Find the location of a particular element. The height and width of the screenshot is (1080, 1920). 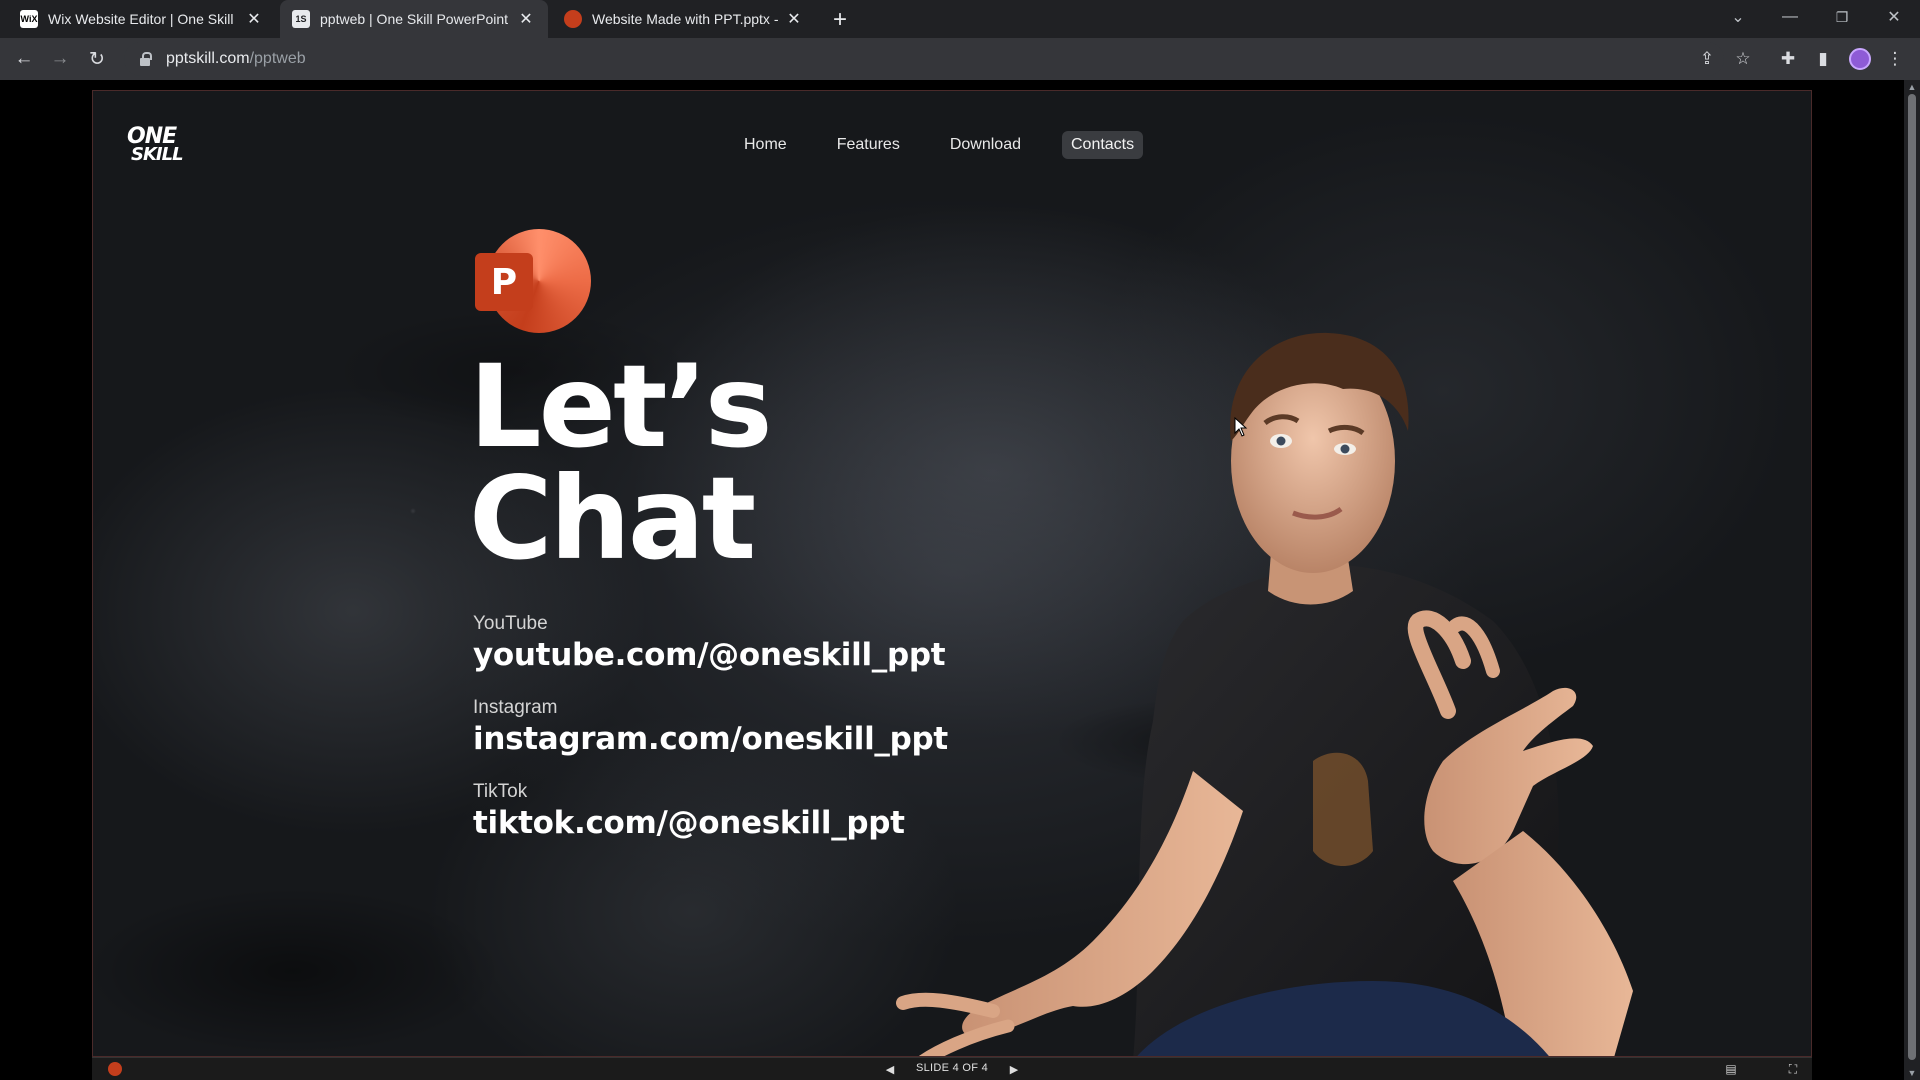

tab-wix-editor: WiX Wix Website Editor | One Skill Po ✕ is located at coordinates (142, 19).